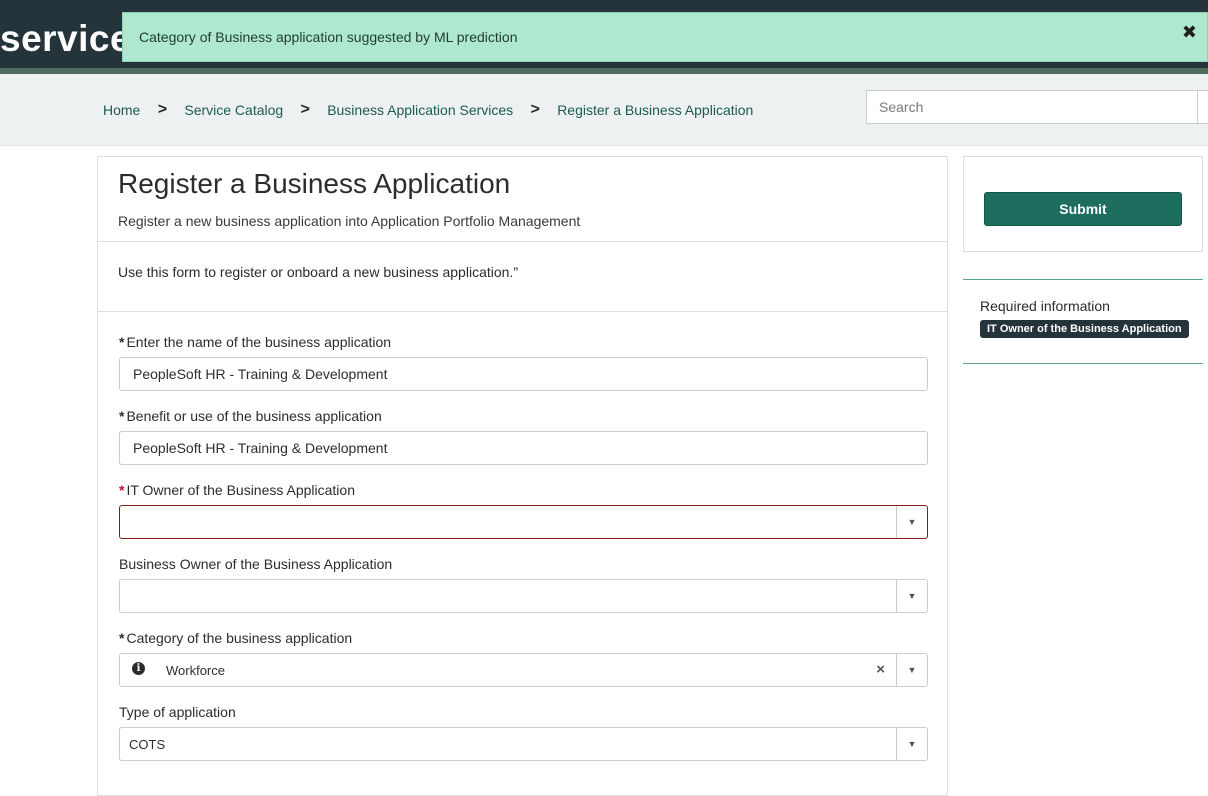 Image resolution: width=1208 pixels, height=796 pixels. Describe the element at coordinates (1202, 107) in the screenshot. I see `search-button` at that location.